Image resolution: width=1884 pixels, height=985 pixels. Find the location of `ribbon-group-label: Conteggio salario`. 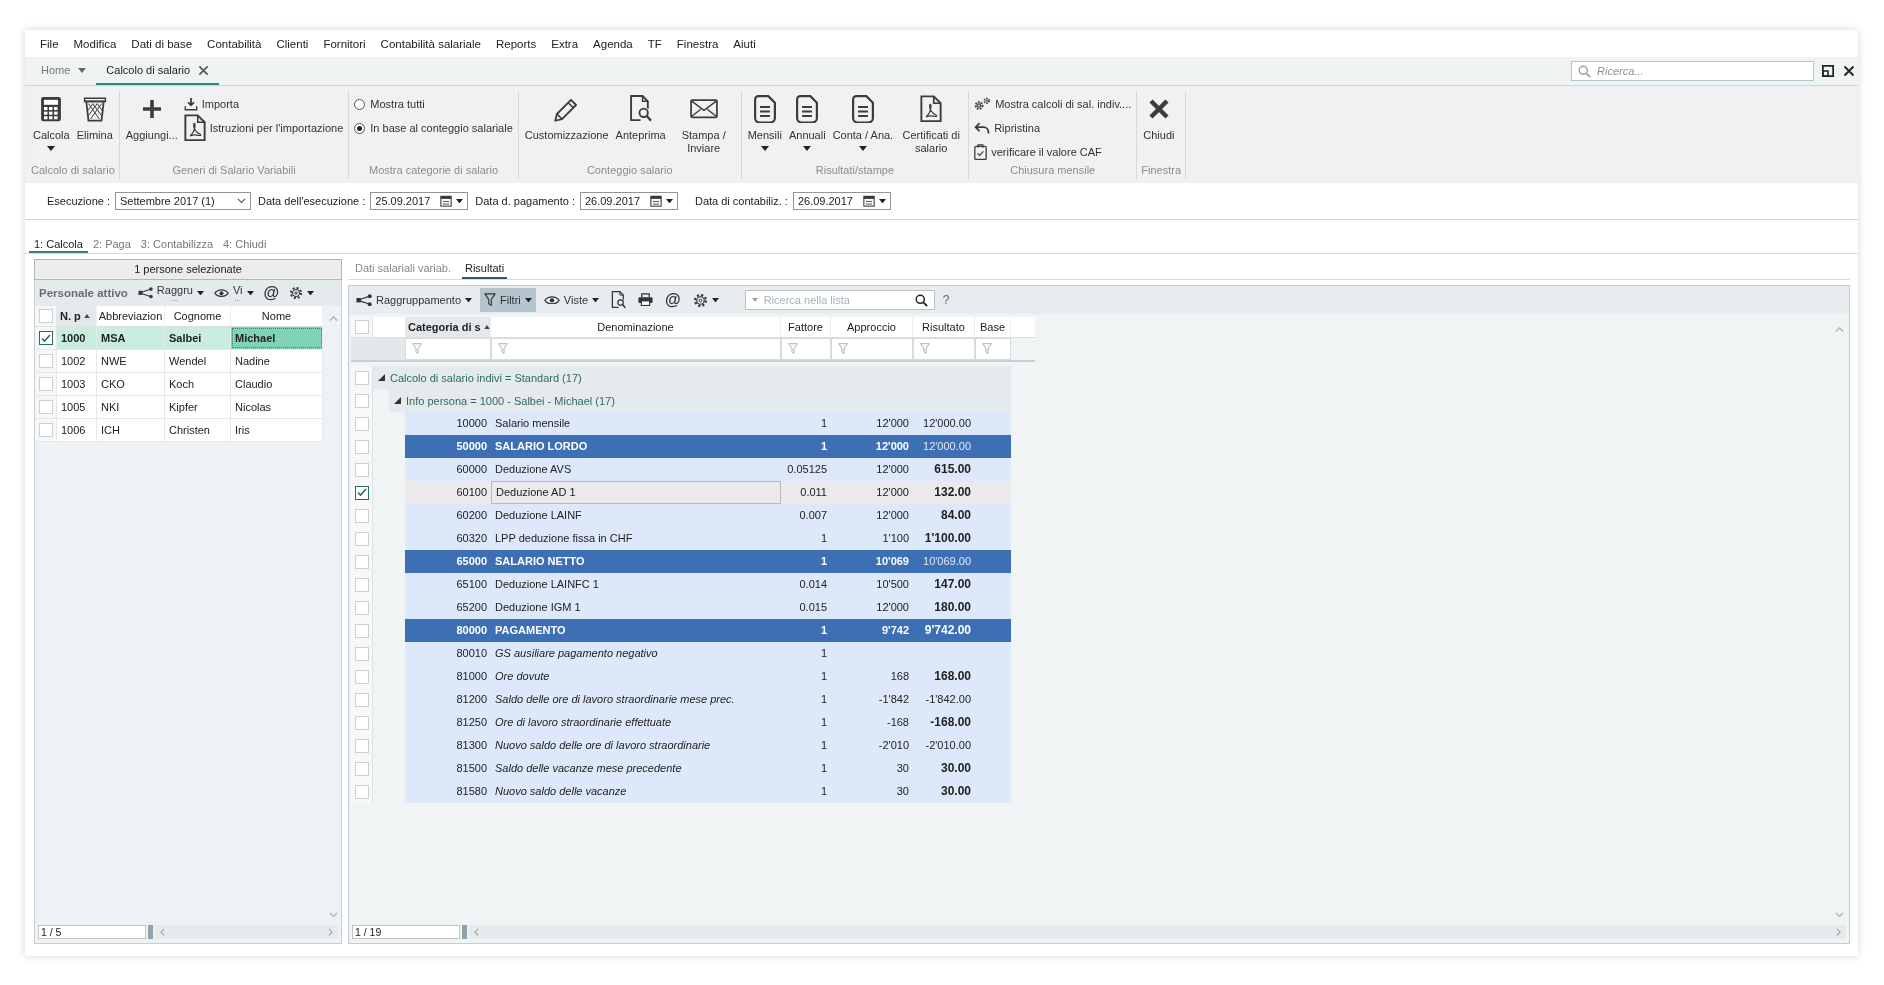

ribbon-group-label: Conteggio salario is located at coordinates (629, 170).